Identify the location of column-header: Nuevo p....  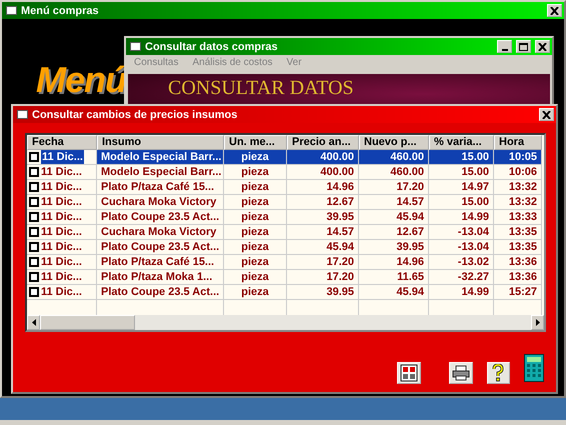
(394, 142).